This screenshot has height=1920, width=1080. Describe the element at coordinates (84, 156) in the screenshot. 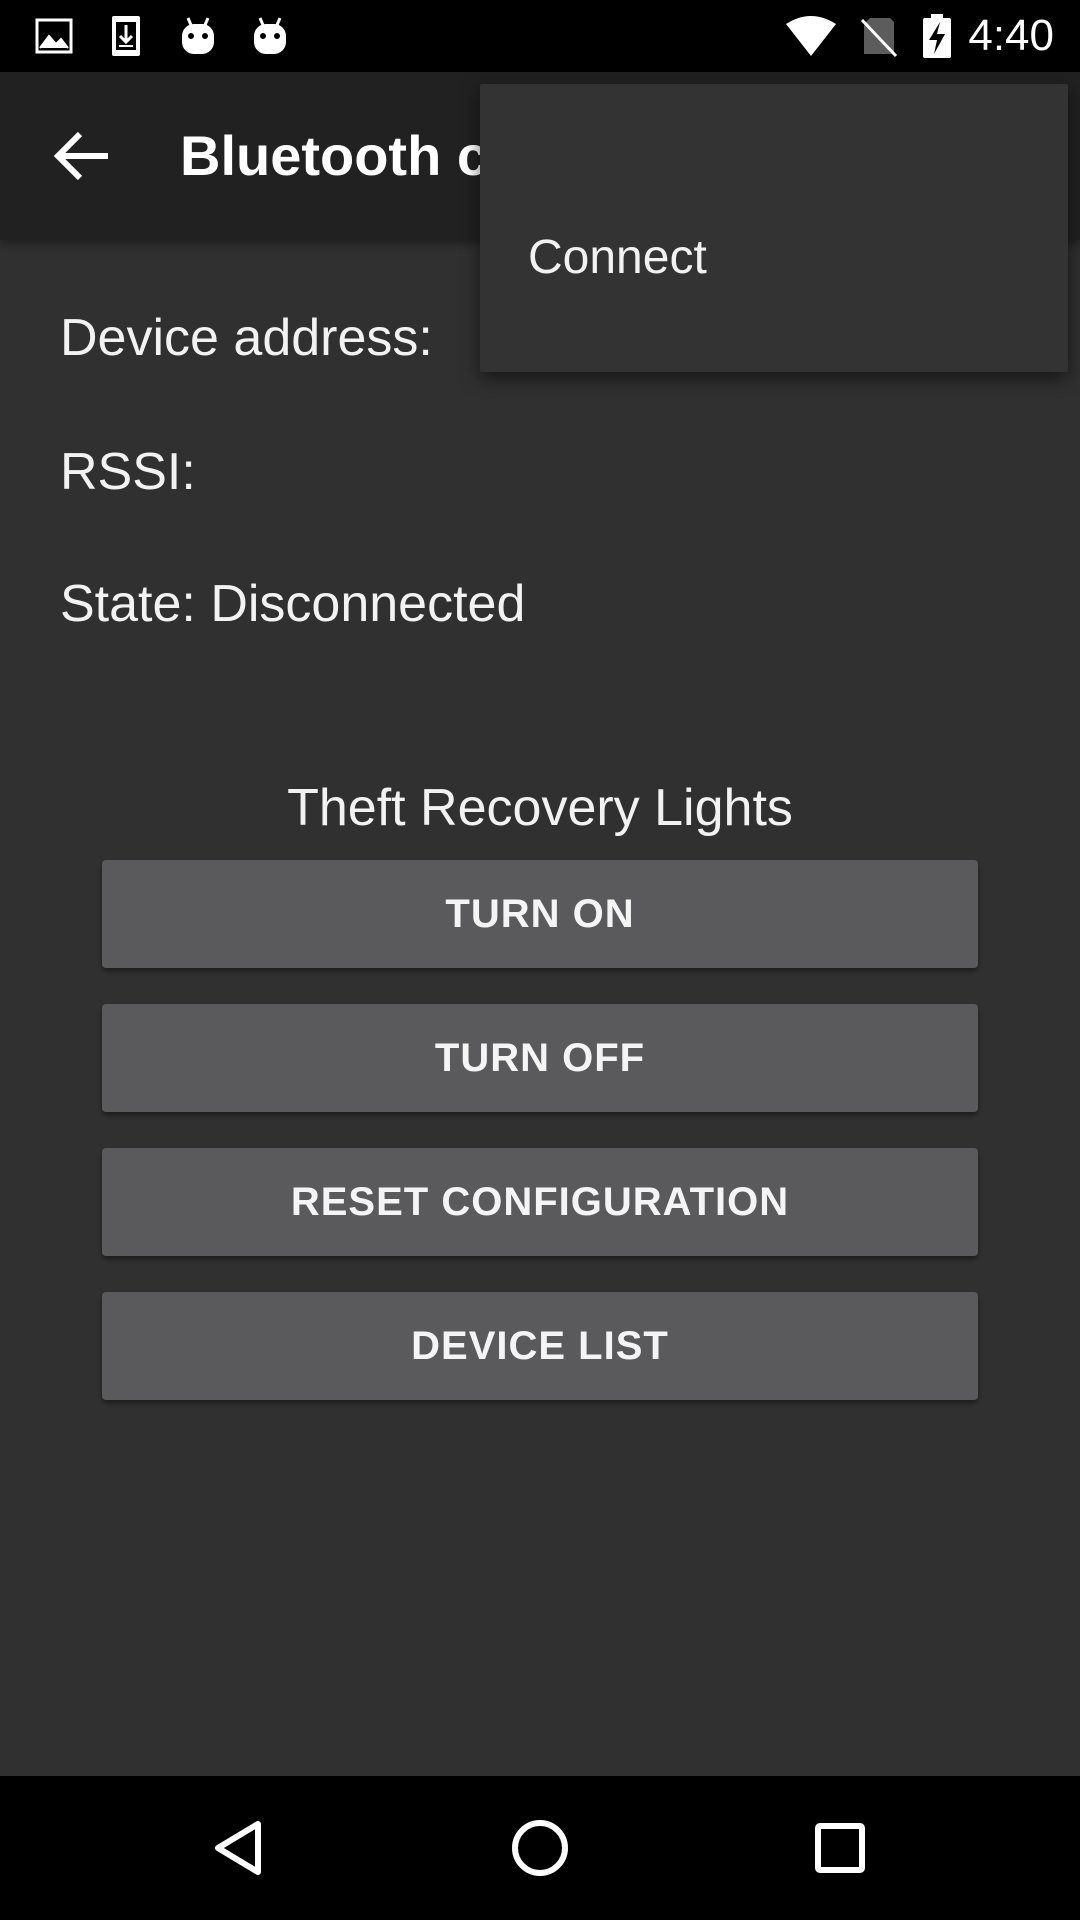

I see `arrow-back-icon` at that location.